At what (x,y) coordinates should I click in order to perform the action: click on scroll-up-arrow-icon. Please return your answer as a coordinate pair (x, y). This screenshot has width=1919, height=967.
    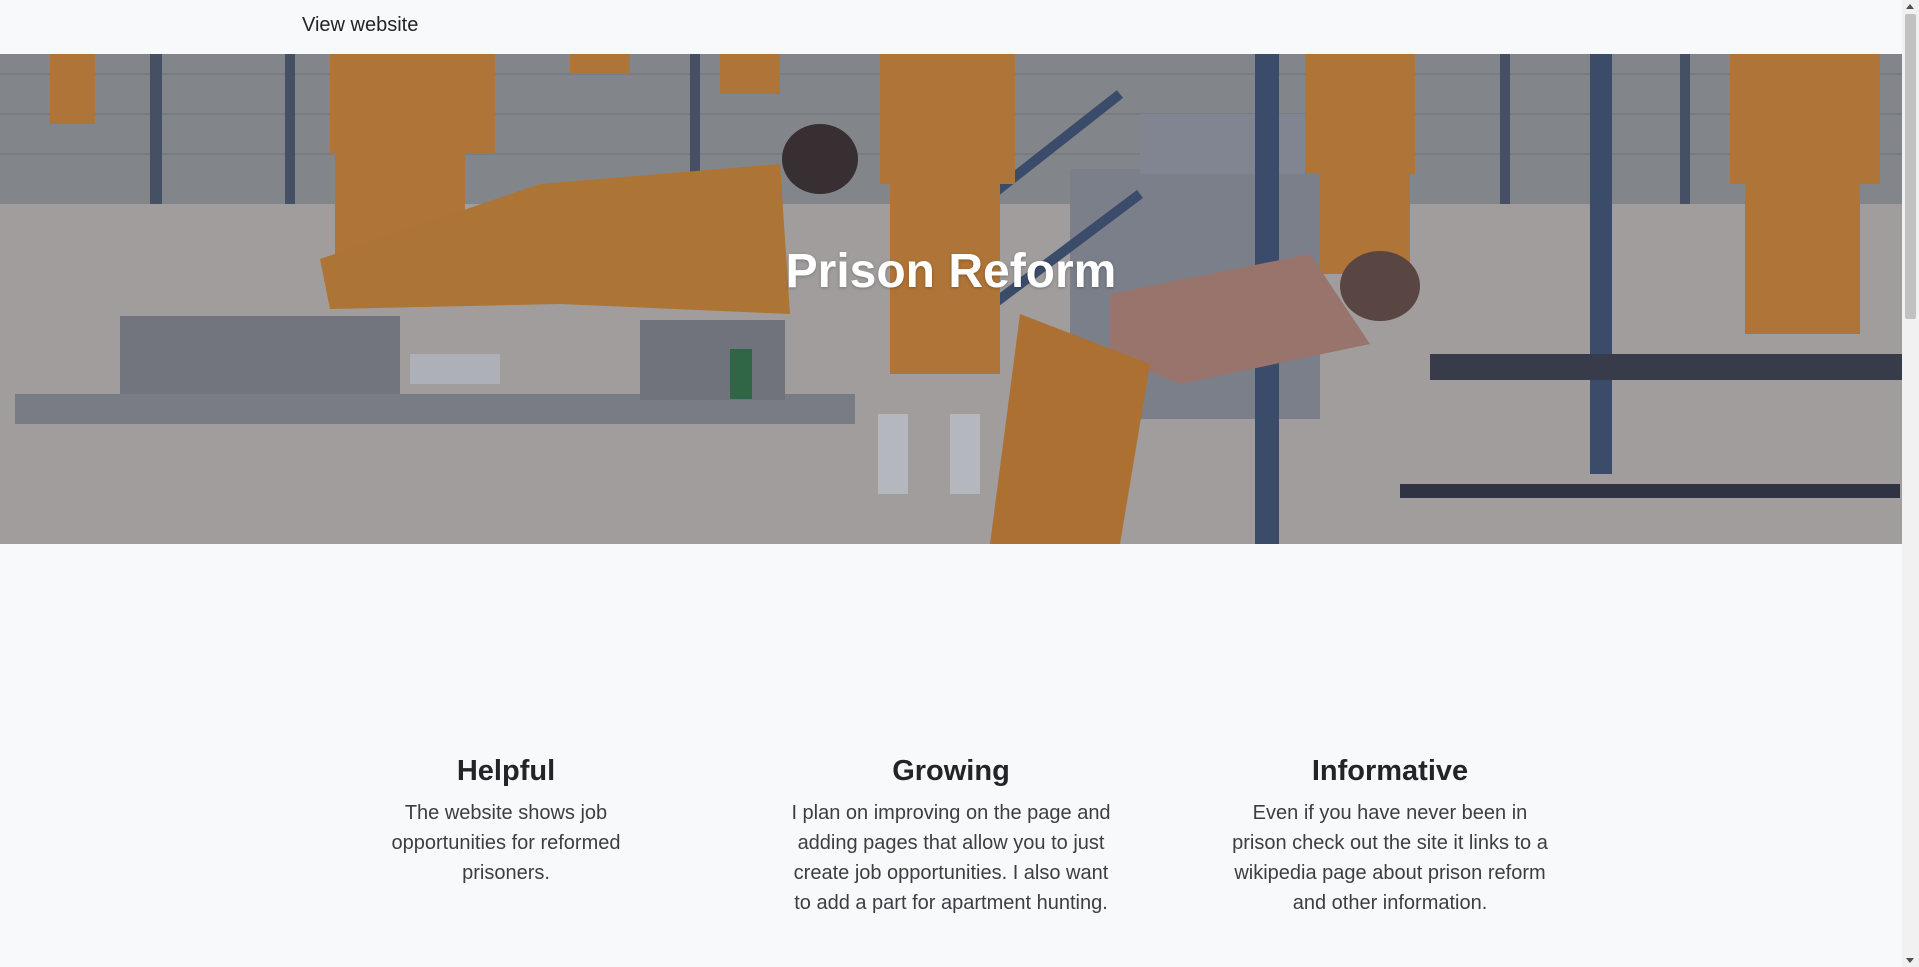
    Looking at the image, I should click on (1910, 6).